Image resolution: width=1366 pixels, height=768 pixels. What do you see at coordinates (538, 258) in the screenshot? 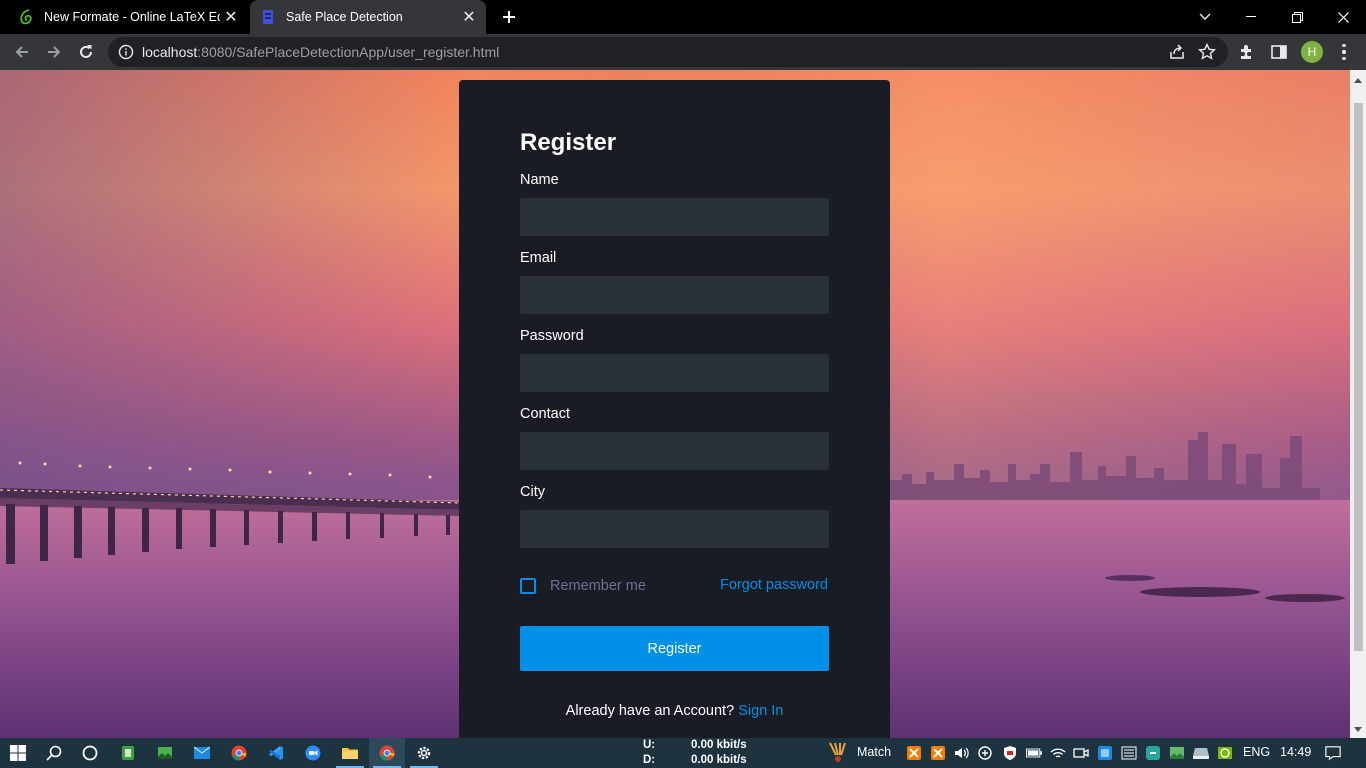
I see `email-label: Email` at bounding box center [538, 258].